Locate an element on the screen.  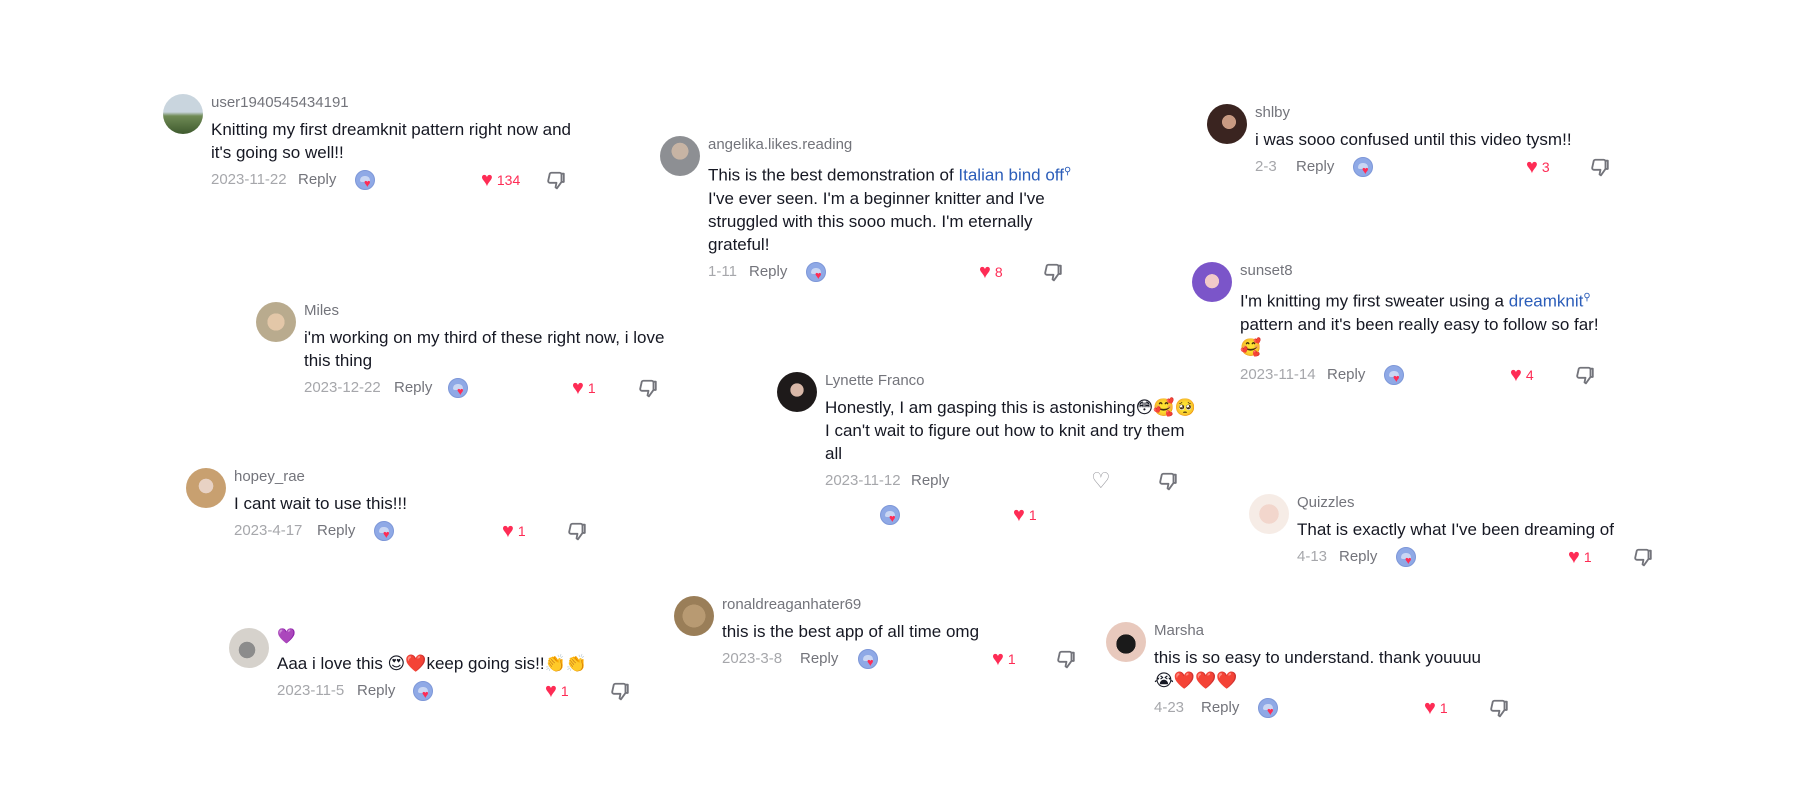
comment-date: 1-11 is located at coordinates (722, 271).